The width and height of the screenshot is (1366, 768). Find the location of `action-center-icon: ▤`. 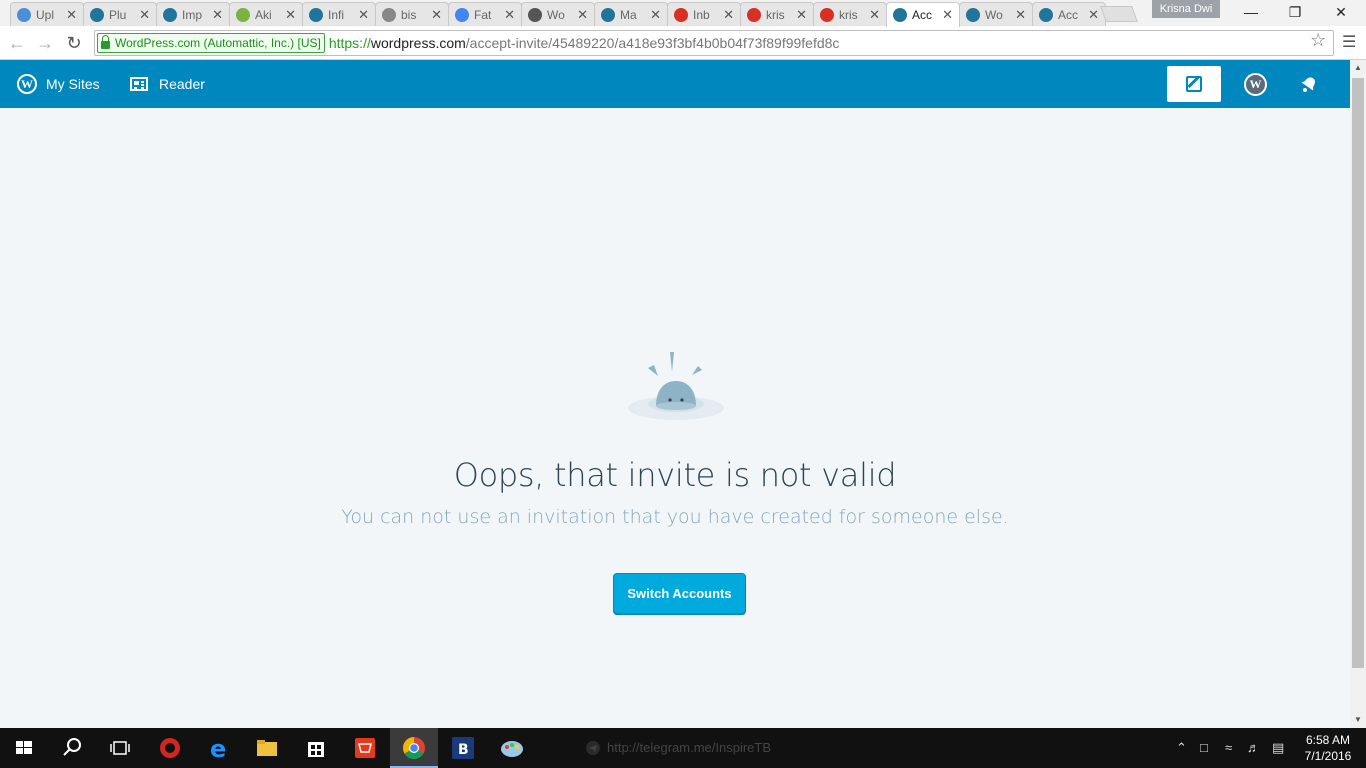

action-center-icon: ▤ is located at coordinates (1278, 748).